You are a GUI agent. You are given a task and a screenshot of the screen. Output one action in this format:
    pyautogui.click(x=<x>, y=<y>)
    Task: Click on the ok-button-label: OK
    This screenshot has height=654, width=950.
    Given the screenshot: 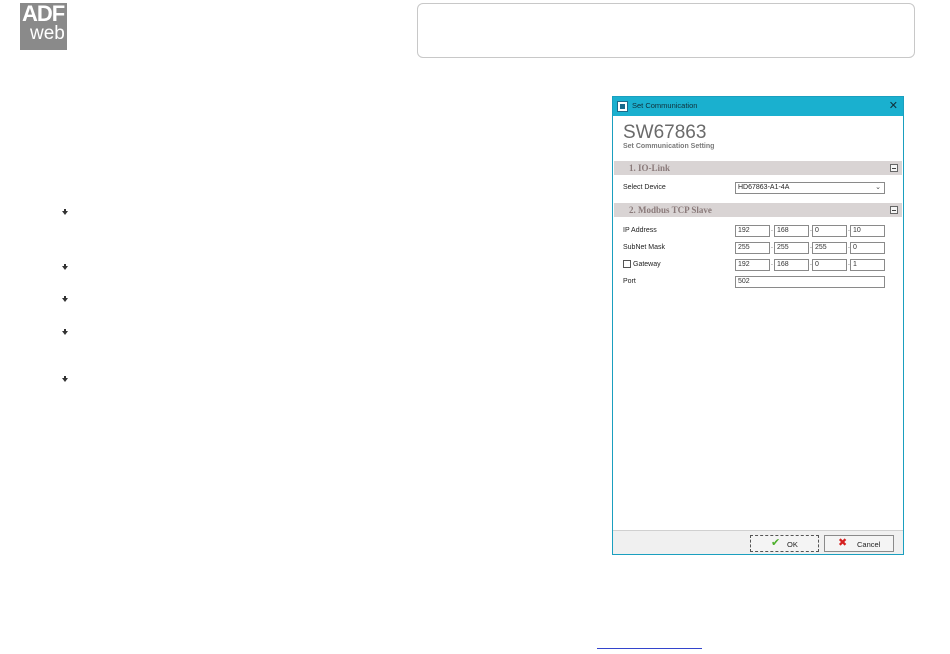 What is the action you would take?
    pyautogui.click(x=792, y=544)
    